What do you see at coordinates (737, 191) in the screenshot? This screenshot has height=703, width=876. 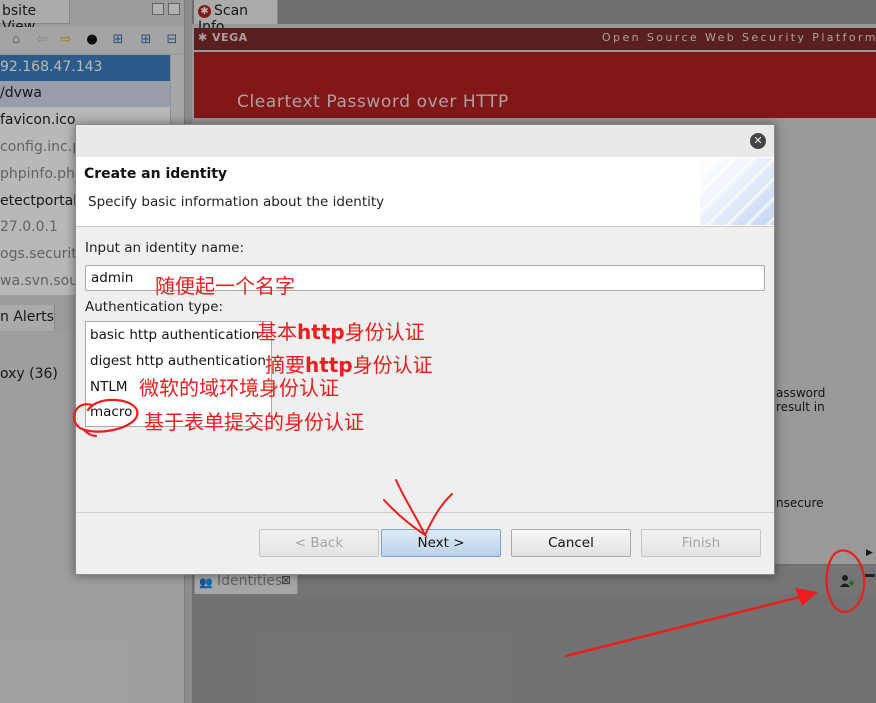 I see `wizard-banner-decoration` at bounding box center [737, 191].